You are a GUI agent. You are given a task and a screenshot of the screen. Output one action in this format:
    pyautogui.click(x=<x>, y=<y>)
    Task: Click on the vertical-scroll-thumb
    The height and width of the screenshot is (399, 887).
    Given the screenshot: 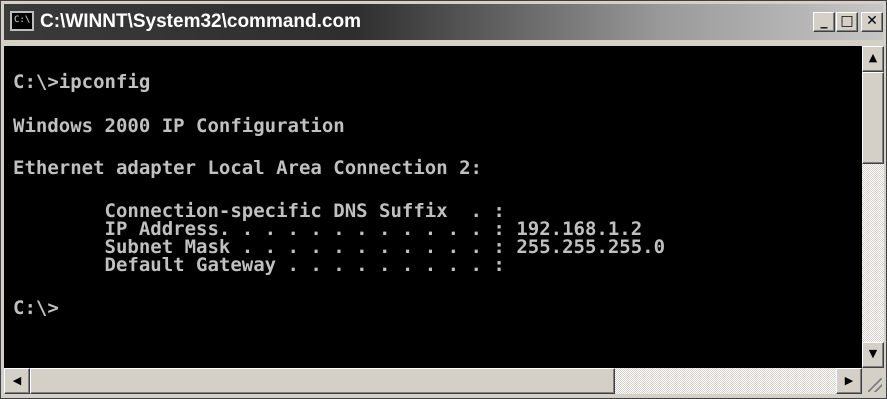 What is the action you would take?
    pyautogui.click(x=873, y=118)
    